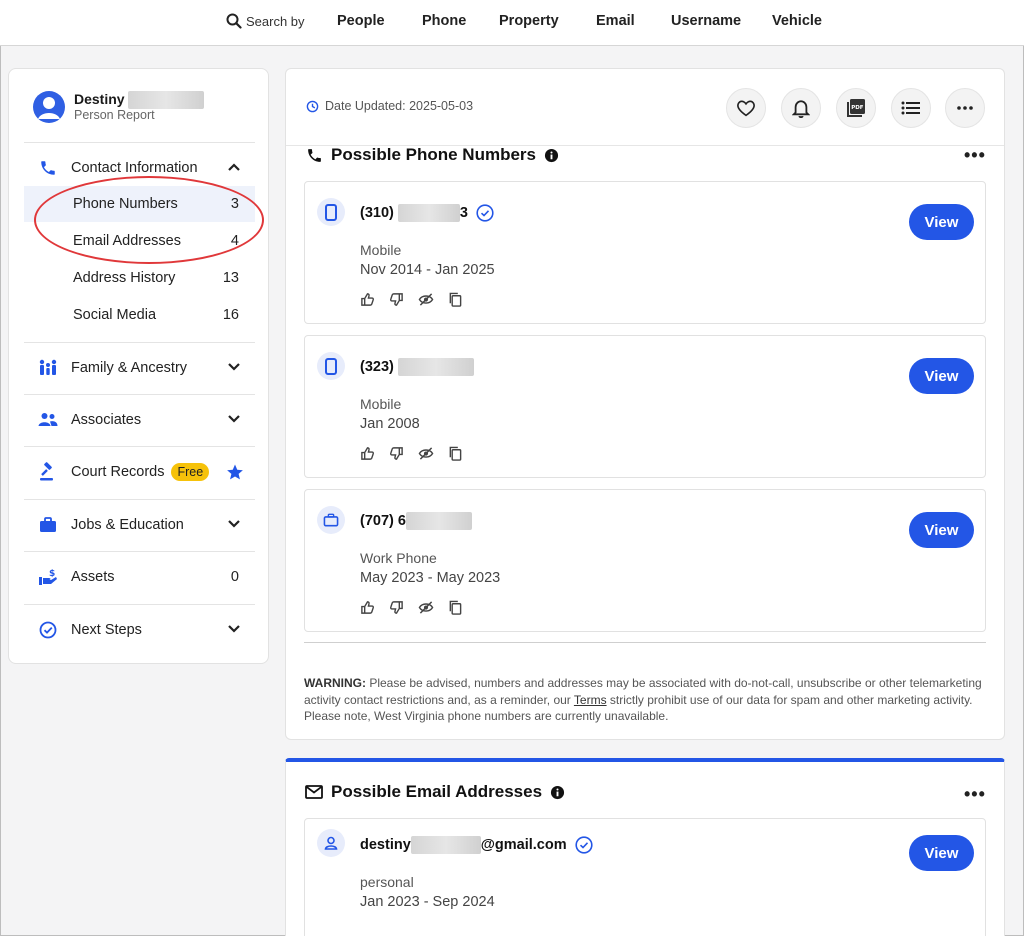 The width and height of the screenshot is (1024, 936). I want to click on email-section-menu: •••, so click(975, 794).